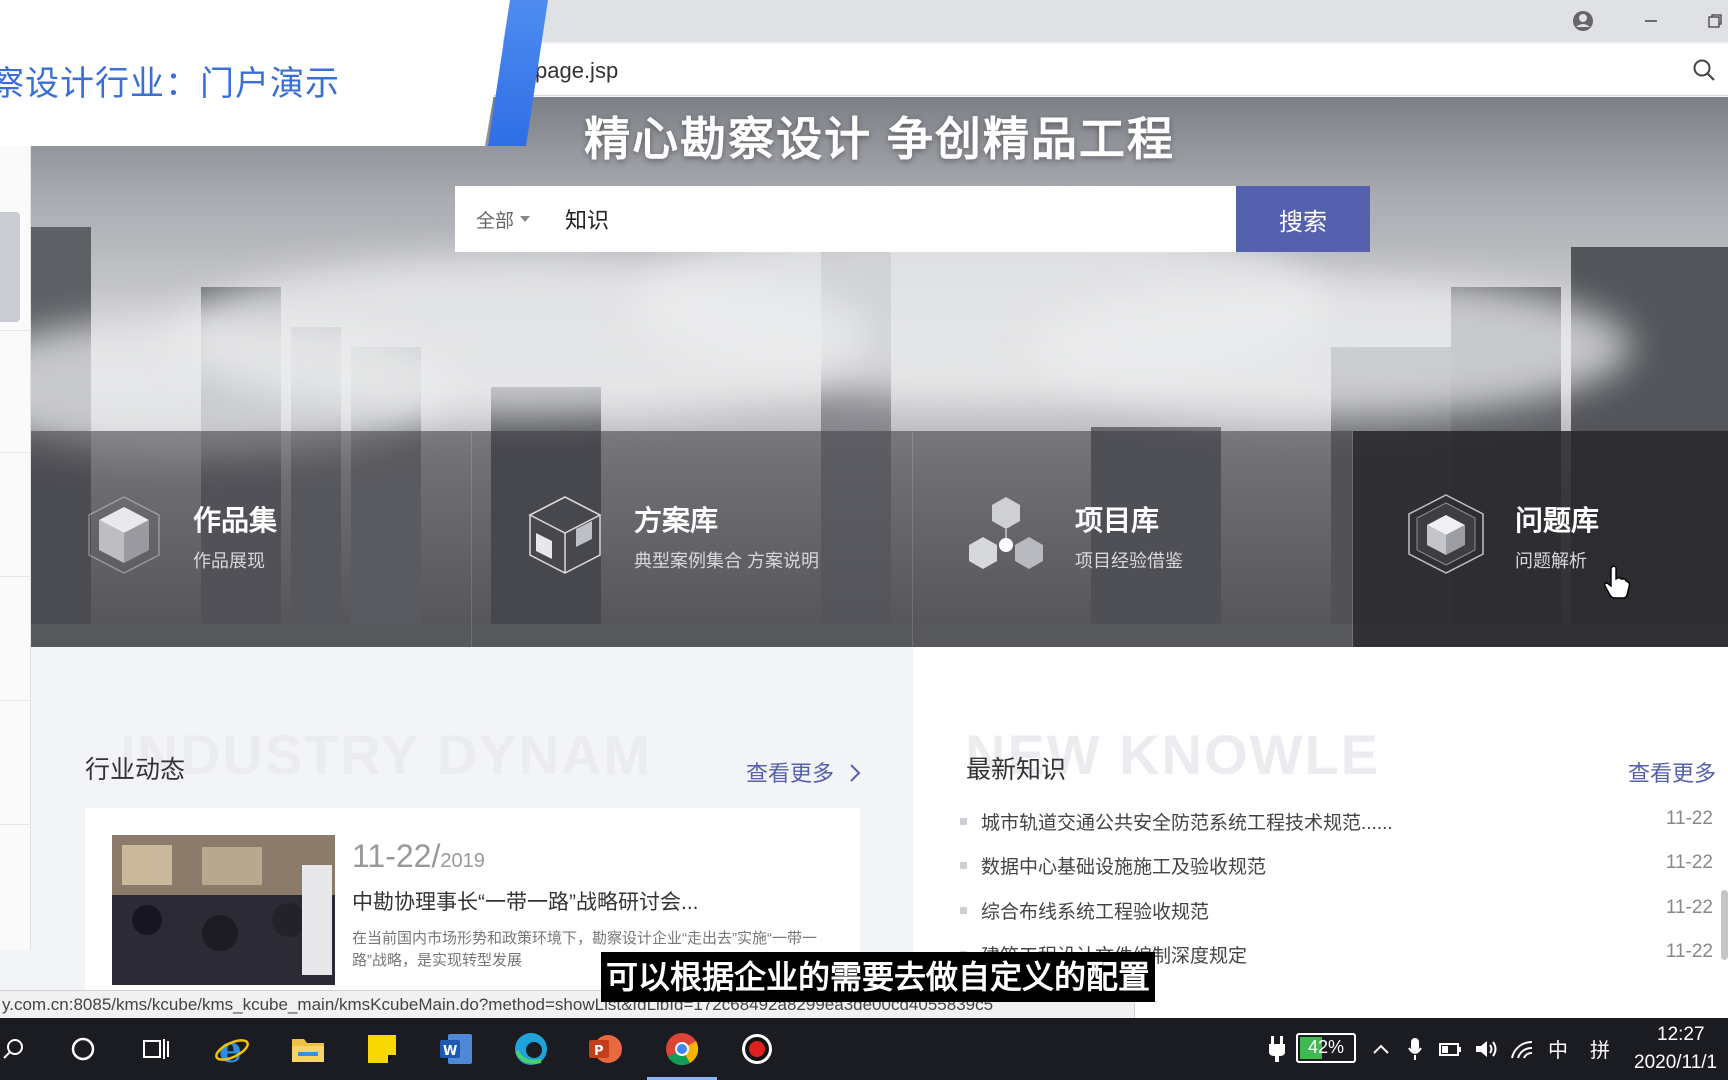 Image resolution: width=1728 pixels, height=1080 pixels. I want to click on category-subtitle: 典型案例集合 方案说明, so click(726, 561).